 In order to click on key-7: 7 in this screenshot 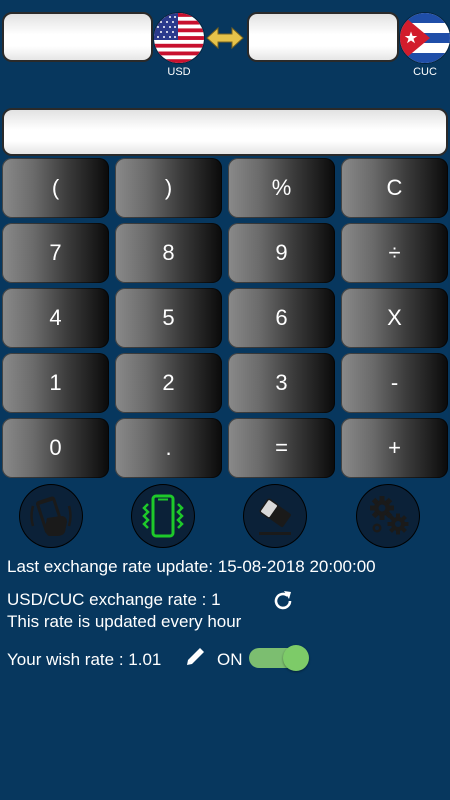, I will do `click(55, 253)`.